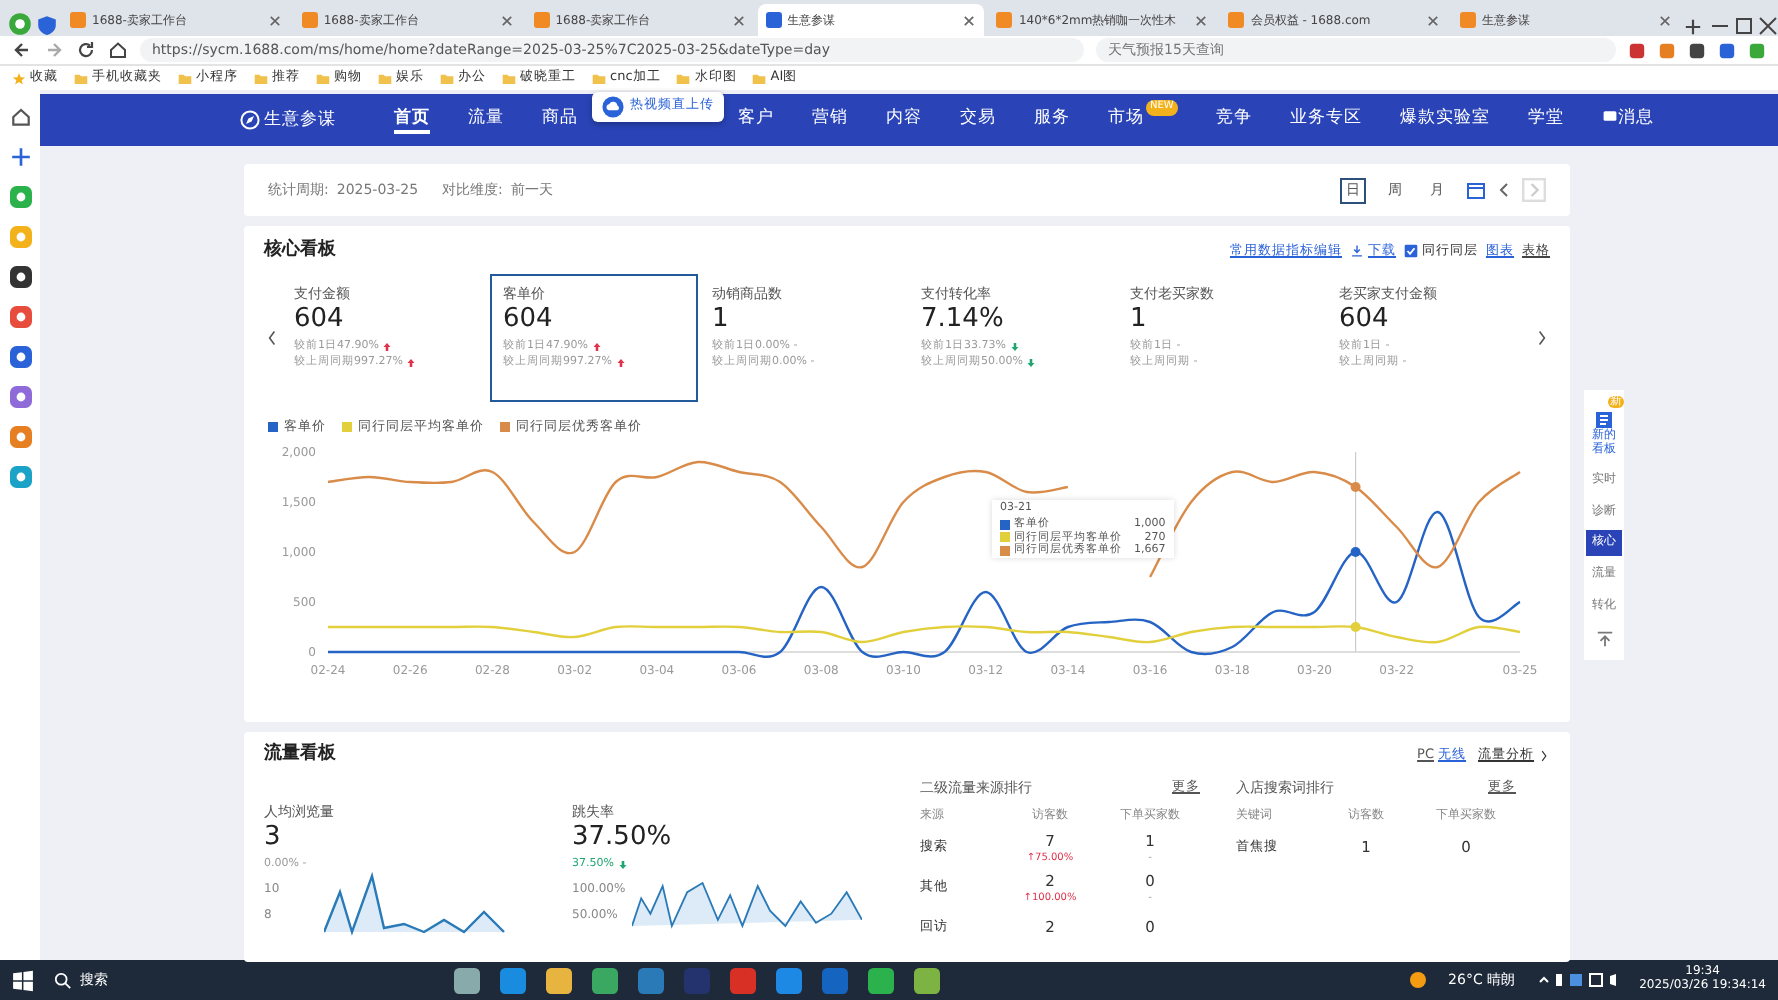 The width and height of the screenshot is (1778, 1000). What do you see at coordinates (301, 755) in the screenshot?
I see `section-title: 流量看板` at bounding box center [301, 755].